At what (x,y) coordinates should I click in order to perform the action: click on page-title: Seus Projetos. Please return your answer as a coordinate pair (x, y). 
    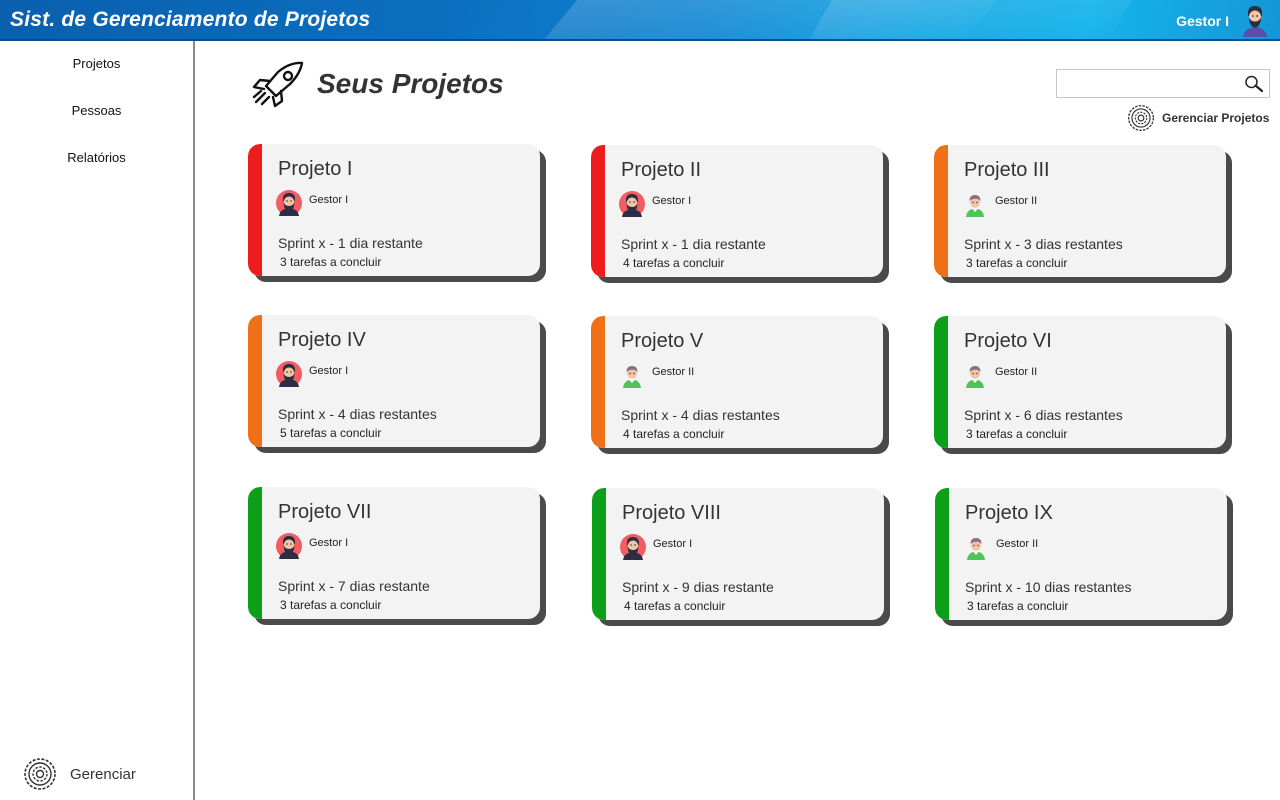
    Looking at the image, I should click on (410, 83).